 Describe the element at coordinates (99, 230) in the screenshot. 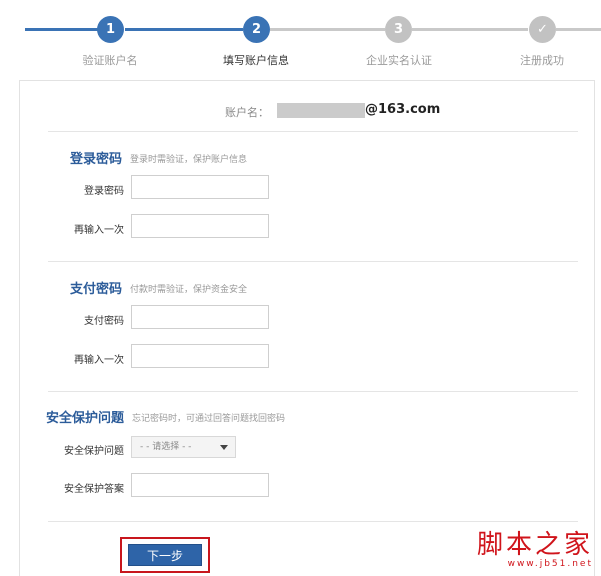

I see `login-password-confirm-label: 再输入一次` at that location.